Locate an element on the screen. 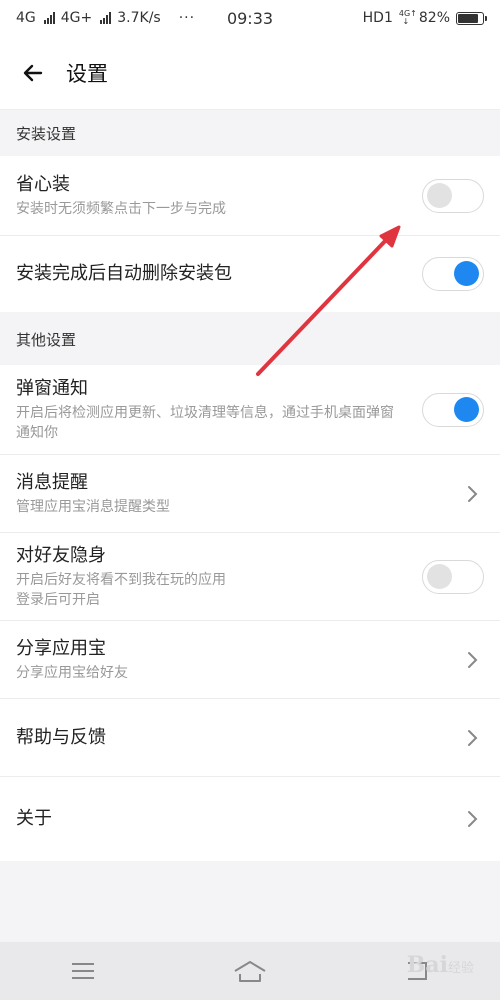 This screenshot has height=1000, width=500. mobile-data-icon: 4G↑ ↓ is located at coordinates (407, 17).